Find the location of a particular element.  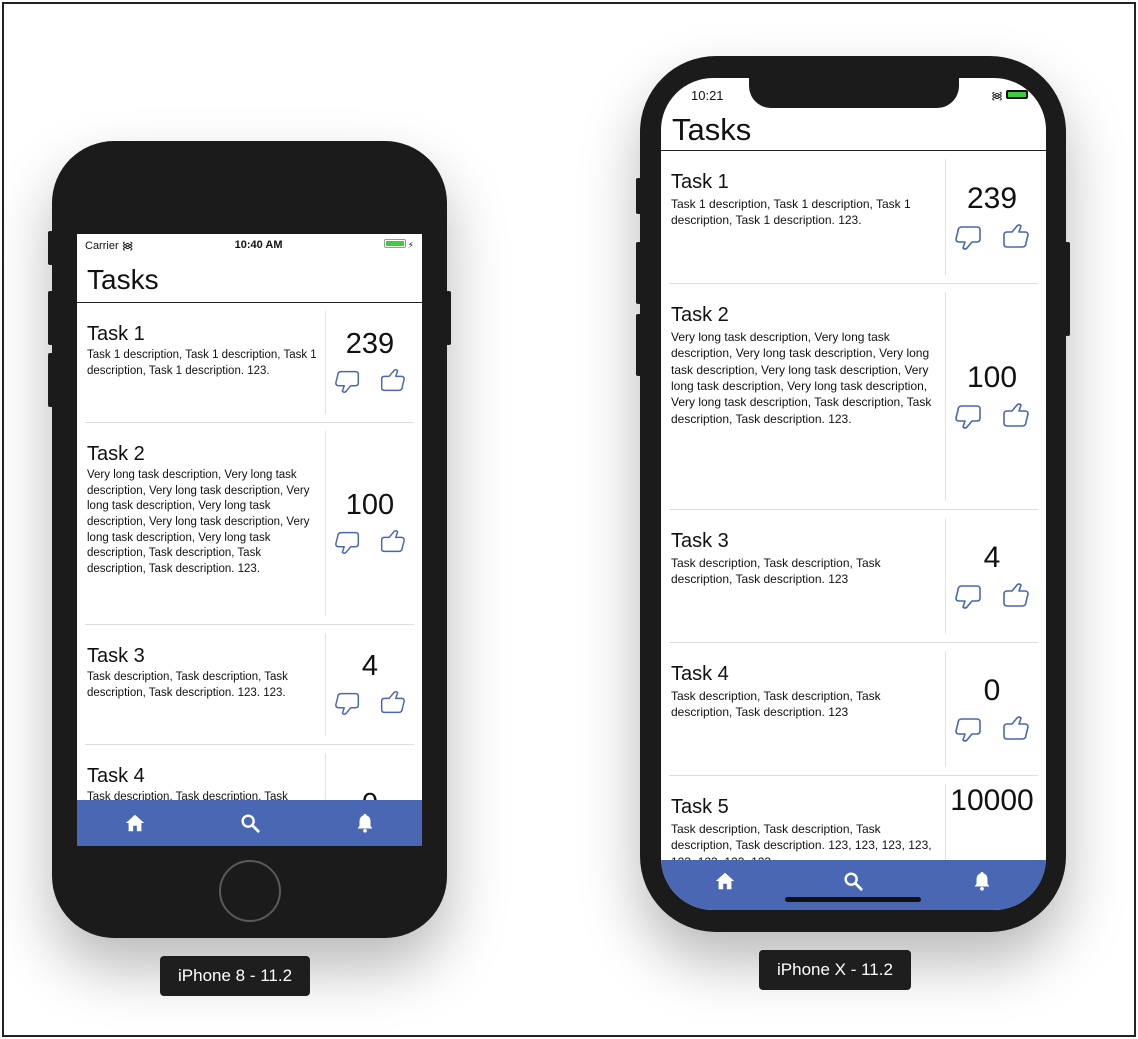

home-button is located at coordinates (250, 891).